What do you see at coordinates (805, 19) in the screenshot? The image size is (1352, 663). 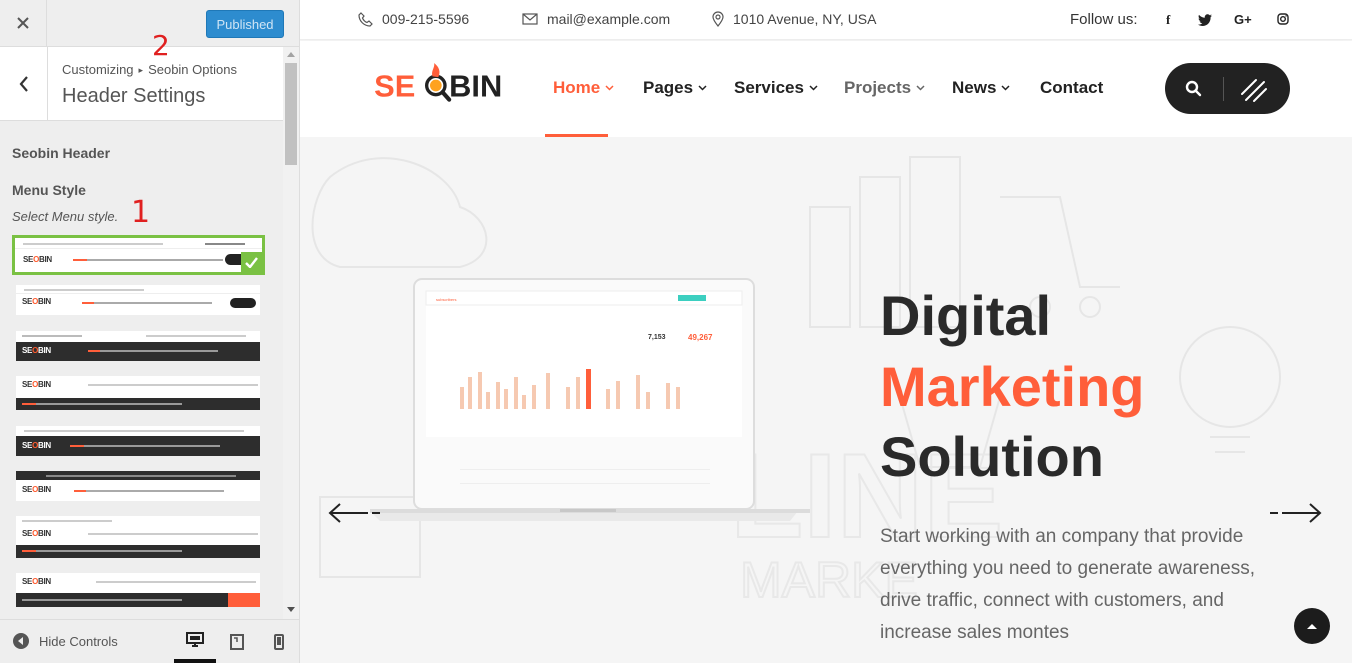 I see `address-text: 1010 Avenue, NY, USA` at bounding box center [805, 19].